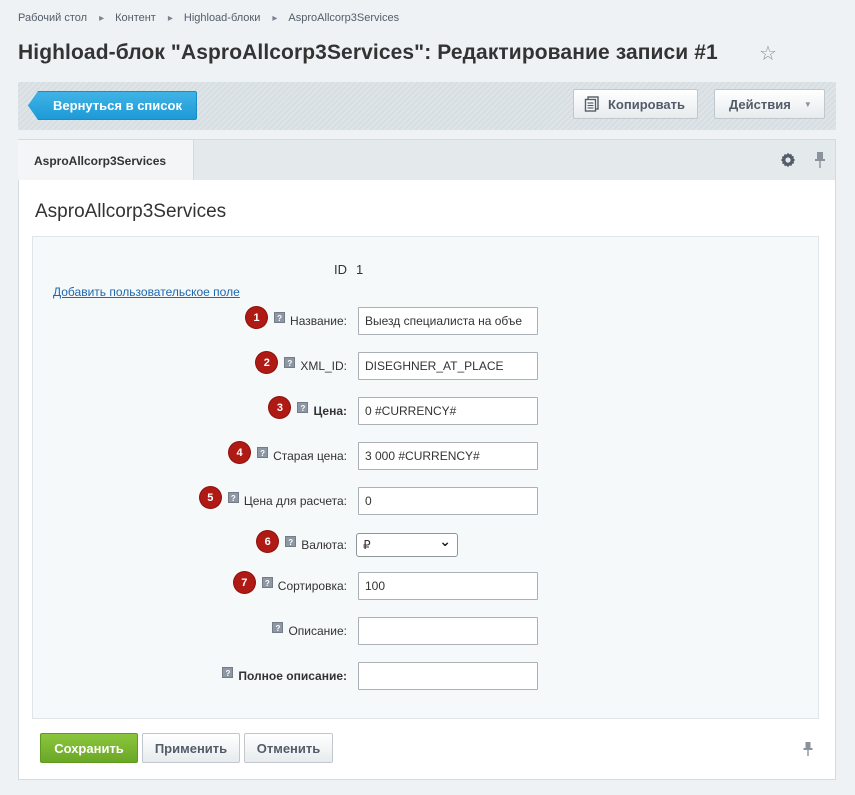  What do you see at coordinates (591, 104) in the screenshot?
I see `copy-icon` at bounding box center [591, 104].